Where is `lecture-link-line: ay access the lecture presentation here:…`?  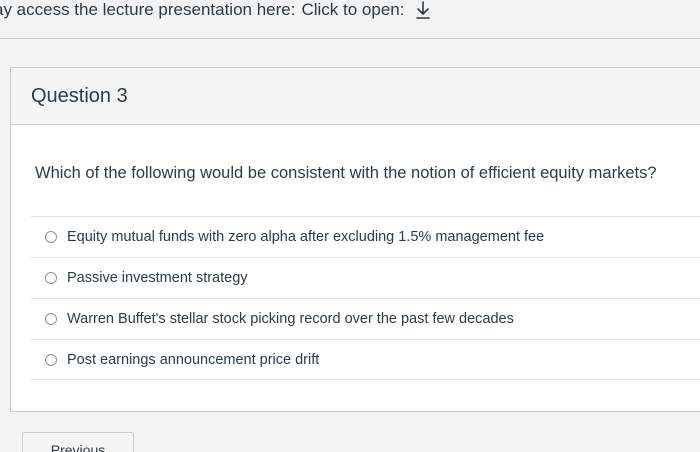
lecture-link-line: ay access the lecture presentation here:… is located at coordinates (217, 10).